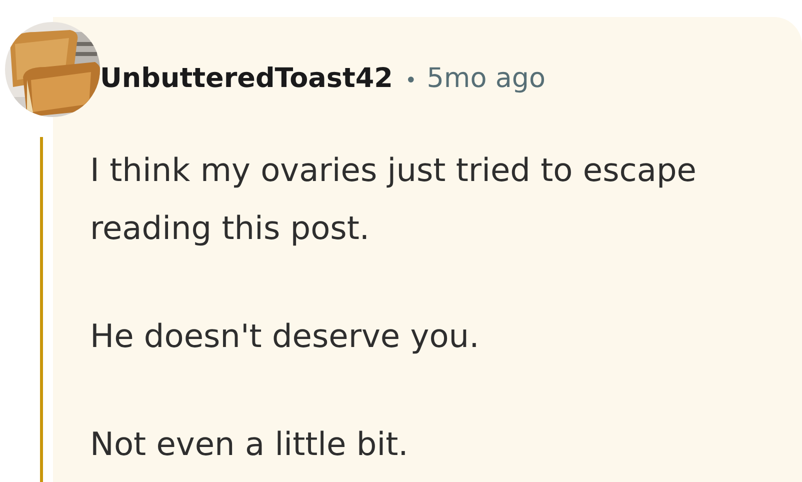  I want to click on timestamp: 5mo ago, so click(486, 79).